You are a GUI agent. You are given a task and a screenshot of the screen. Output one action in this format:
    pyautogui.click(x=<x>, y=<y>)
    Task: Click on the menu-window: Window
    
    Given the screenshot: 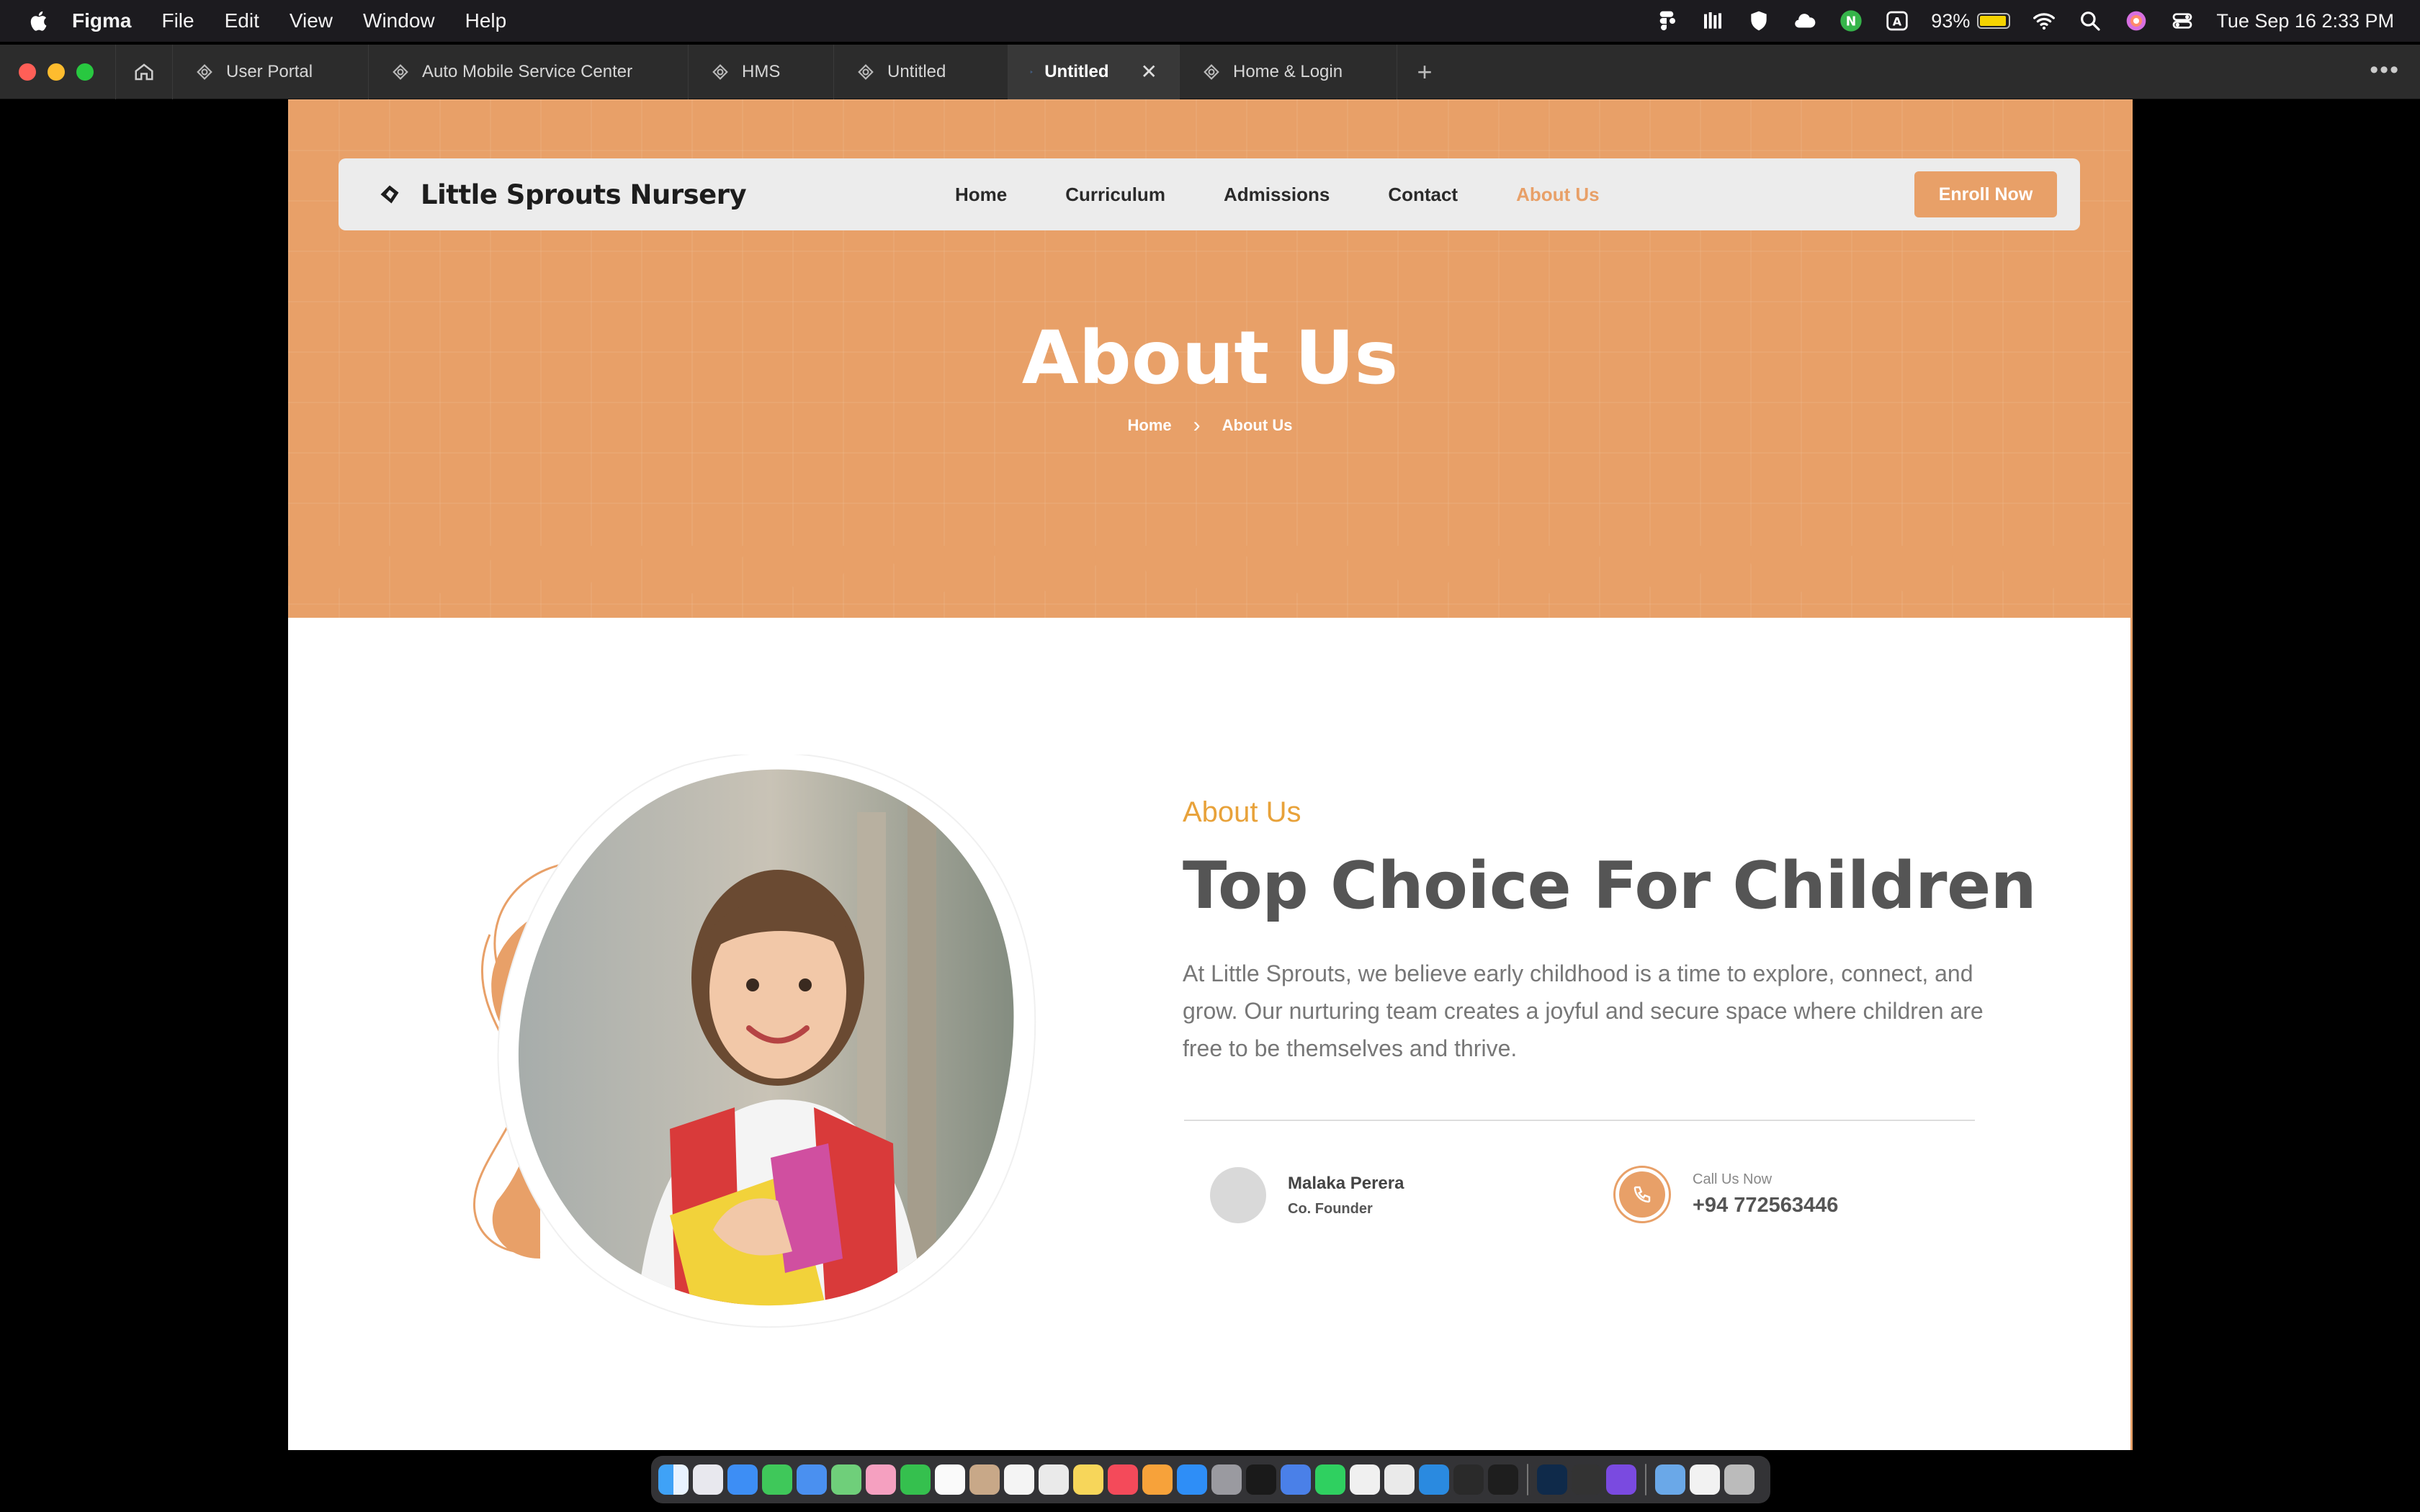 What is the action you would take?
    pyautogui.click(x=399, y=20)
    